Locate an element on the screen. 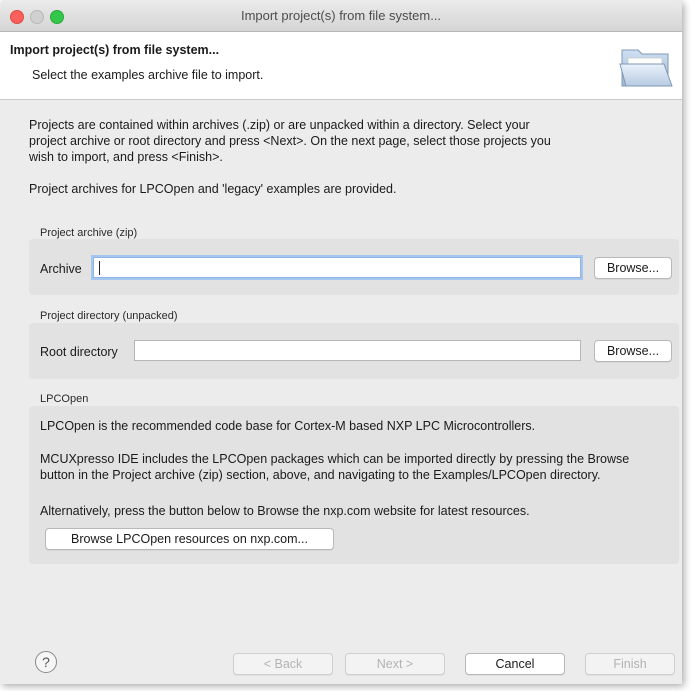 This screenshot has width=691, height=691. archive-field-label: Archive is located at coordinates (61, 269).